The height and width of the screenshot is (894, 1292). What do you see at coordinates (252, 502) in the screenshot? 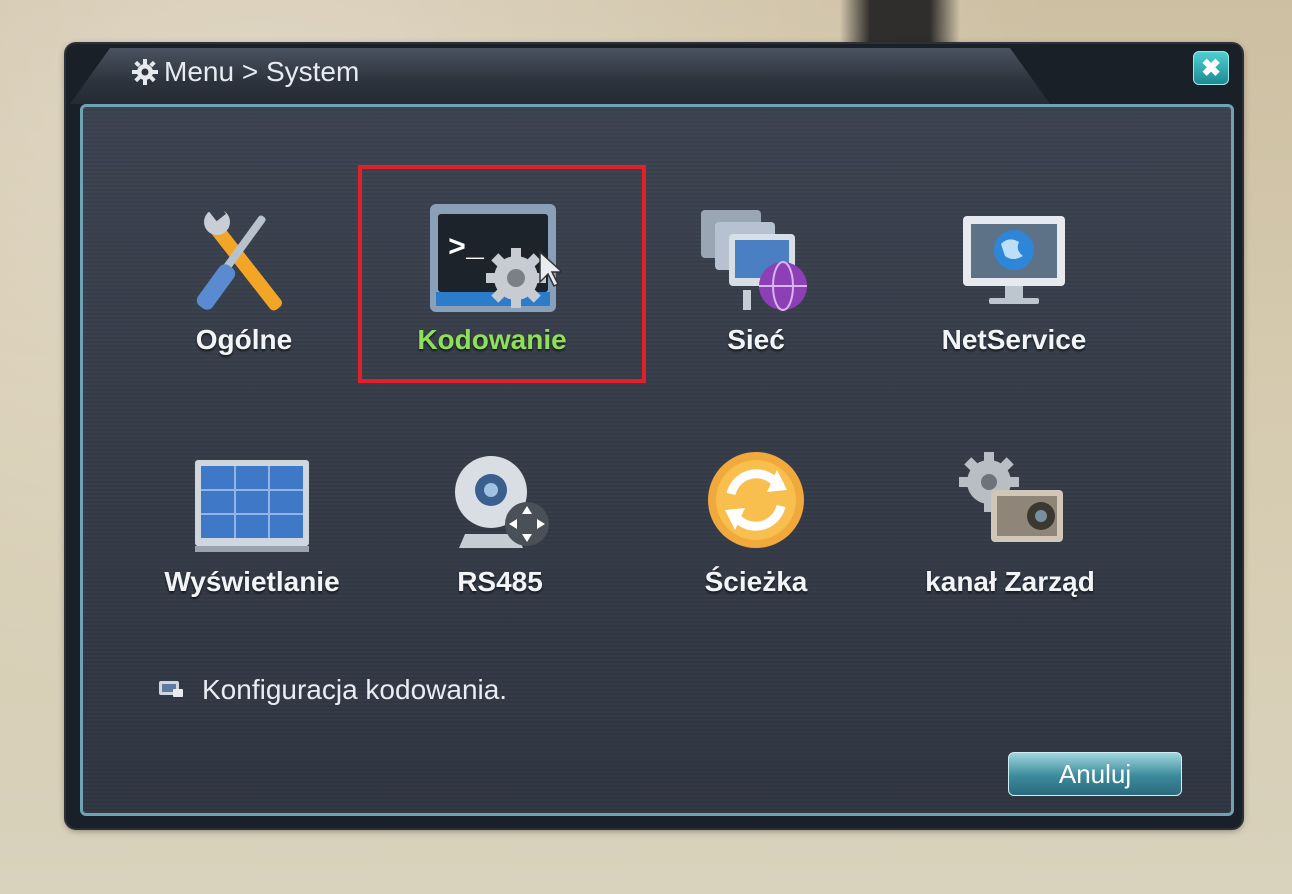
I see `display-grid-icon` at bounding box center [252, 502].